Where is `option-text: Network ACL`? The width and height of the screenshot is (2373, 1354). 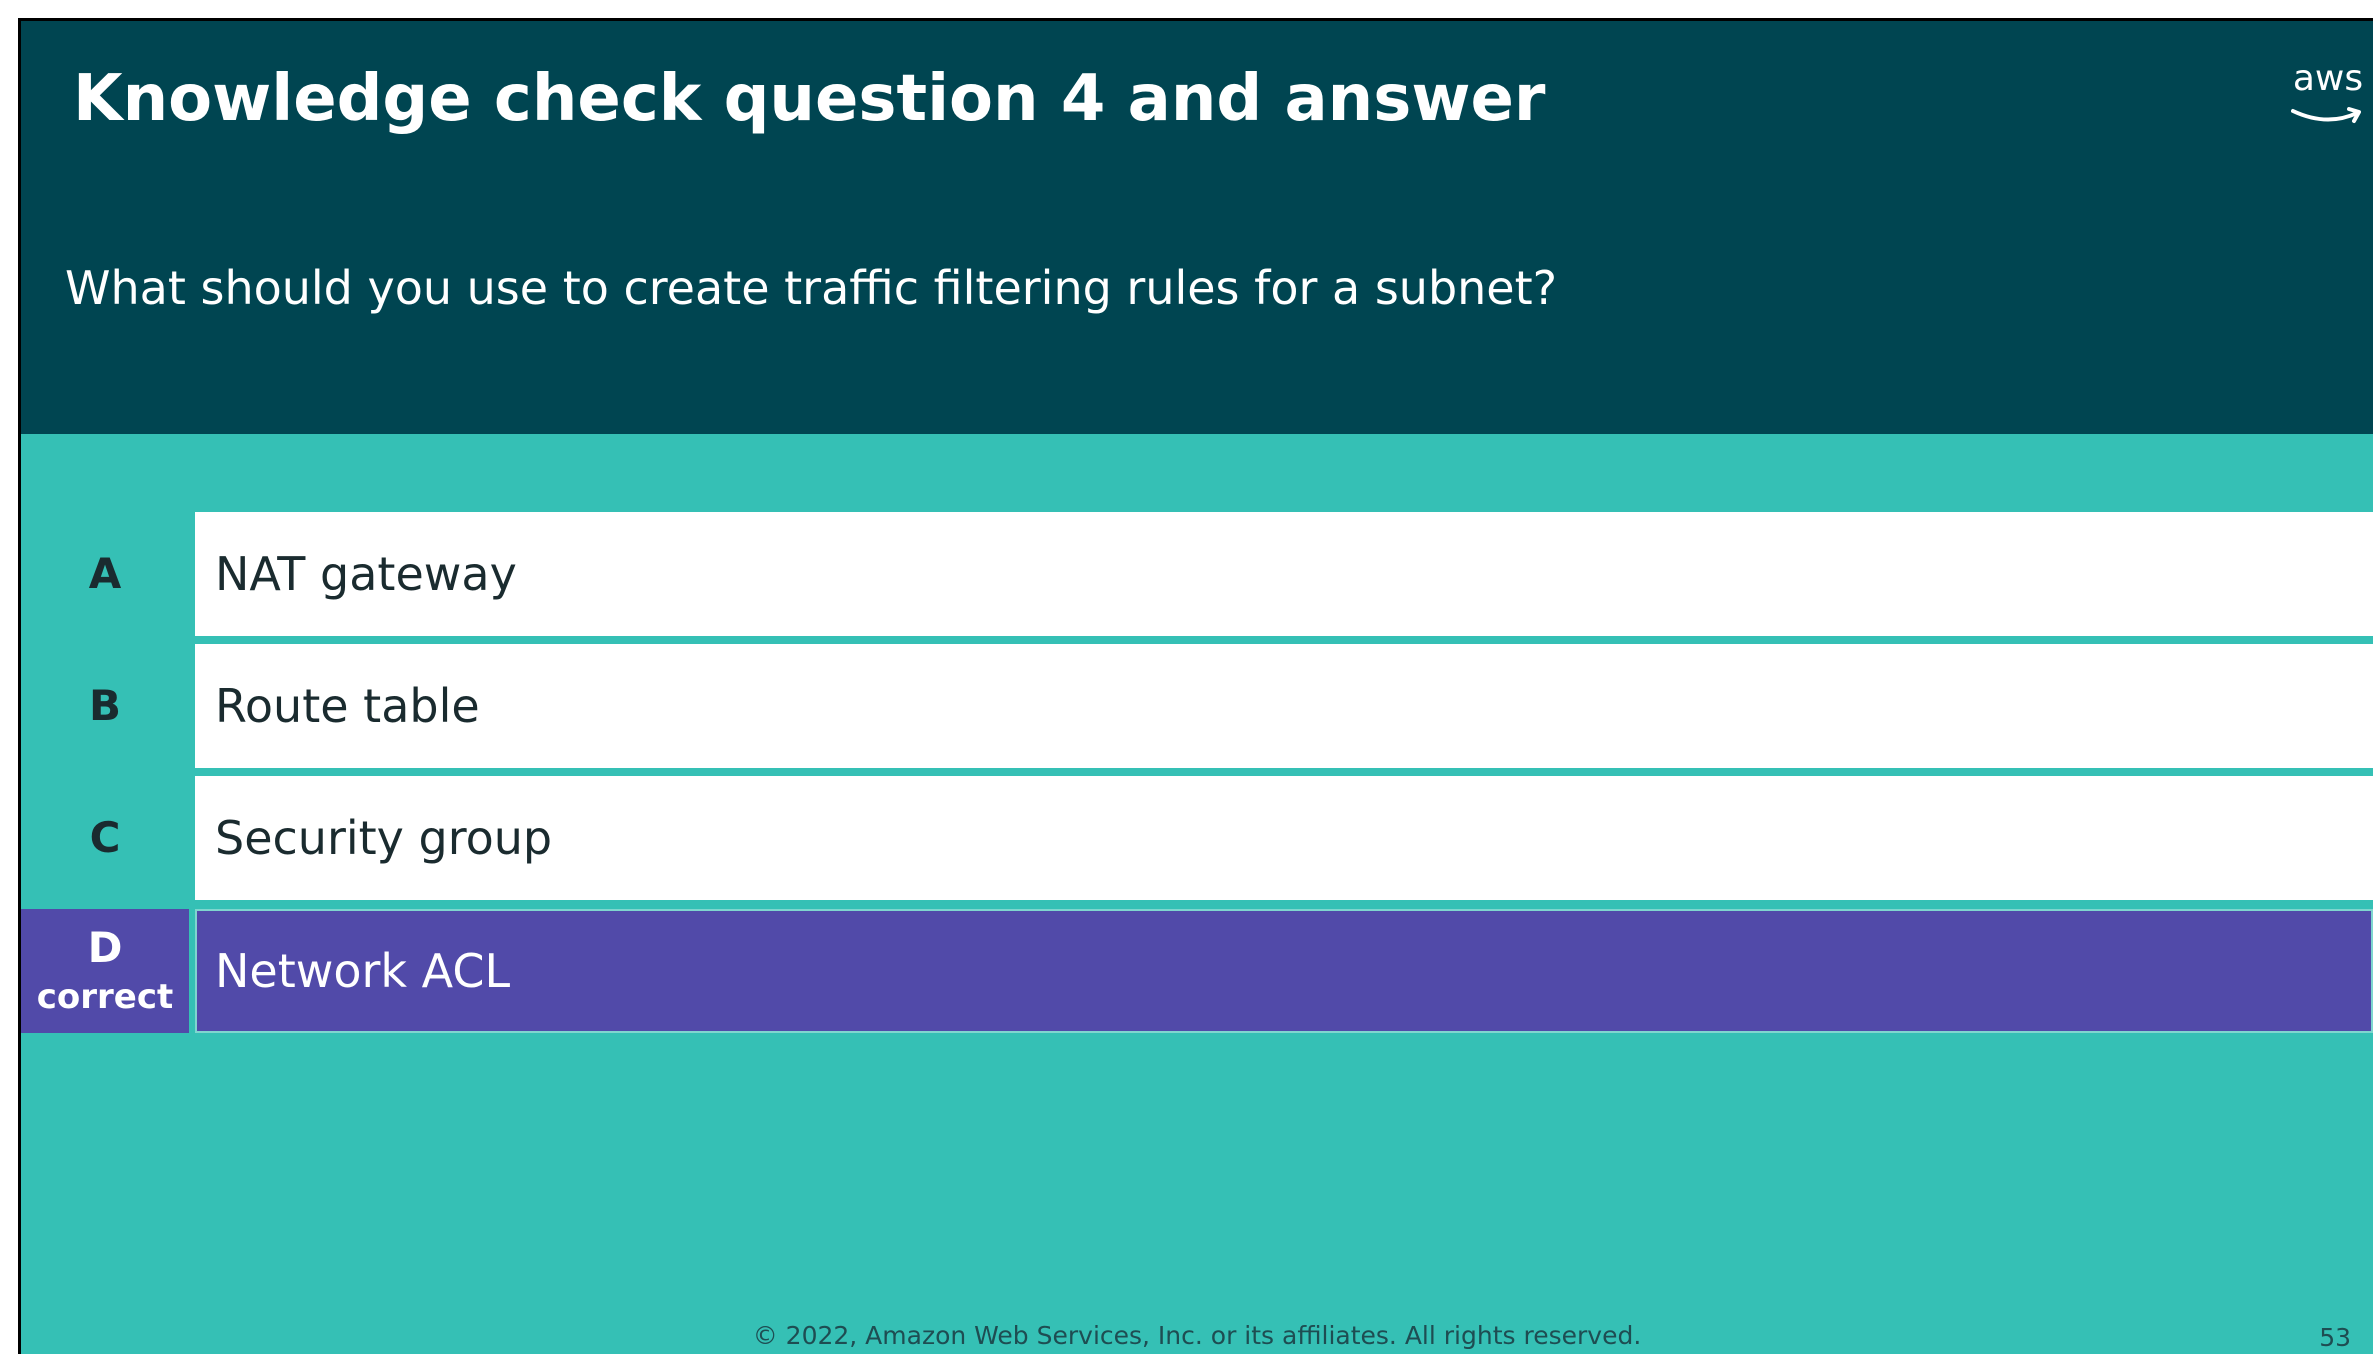
option-text: Network ACL is located at coordinates (363, 971).